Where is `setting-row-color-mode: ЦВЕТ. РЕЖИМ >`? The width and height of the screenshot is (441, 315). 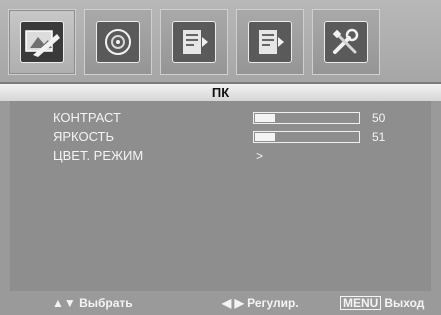 setting-row-color-mode: ЦВЕТ. РЕЖИМ > is located at coordinates (220, 156).